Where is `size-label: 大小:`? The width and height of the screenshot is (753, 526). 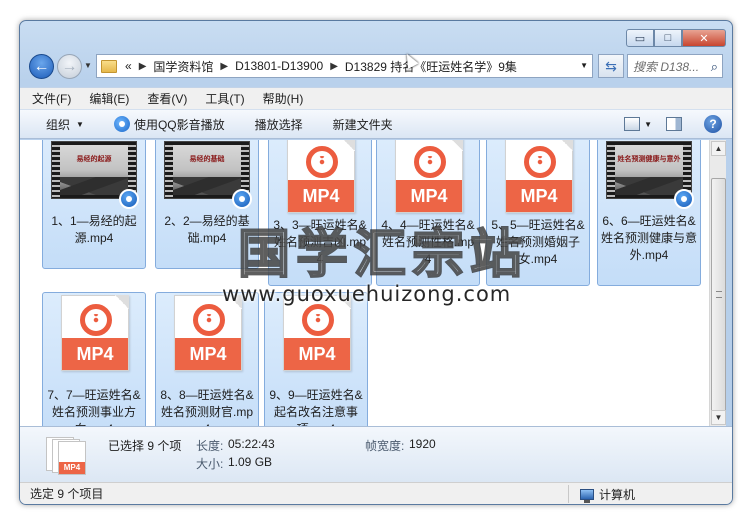 size-label: 大小: is located at coordinates (210, 464).